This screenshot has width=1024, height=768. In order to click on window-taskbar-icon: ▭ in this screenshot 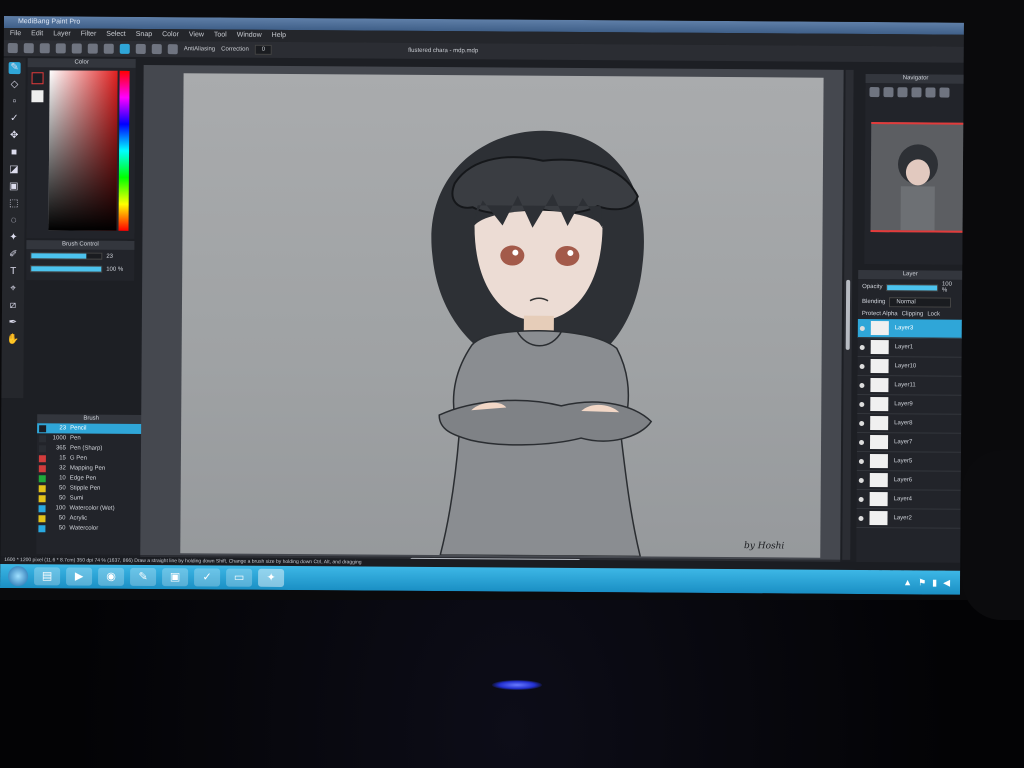, I will do `click(239, 577)`.